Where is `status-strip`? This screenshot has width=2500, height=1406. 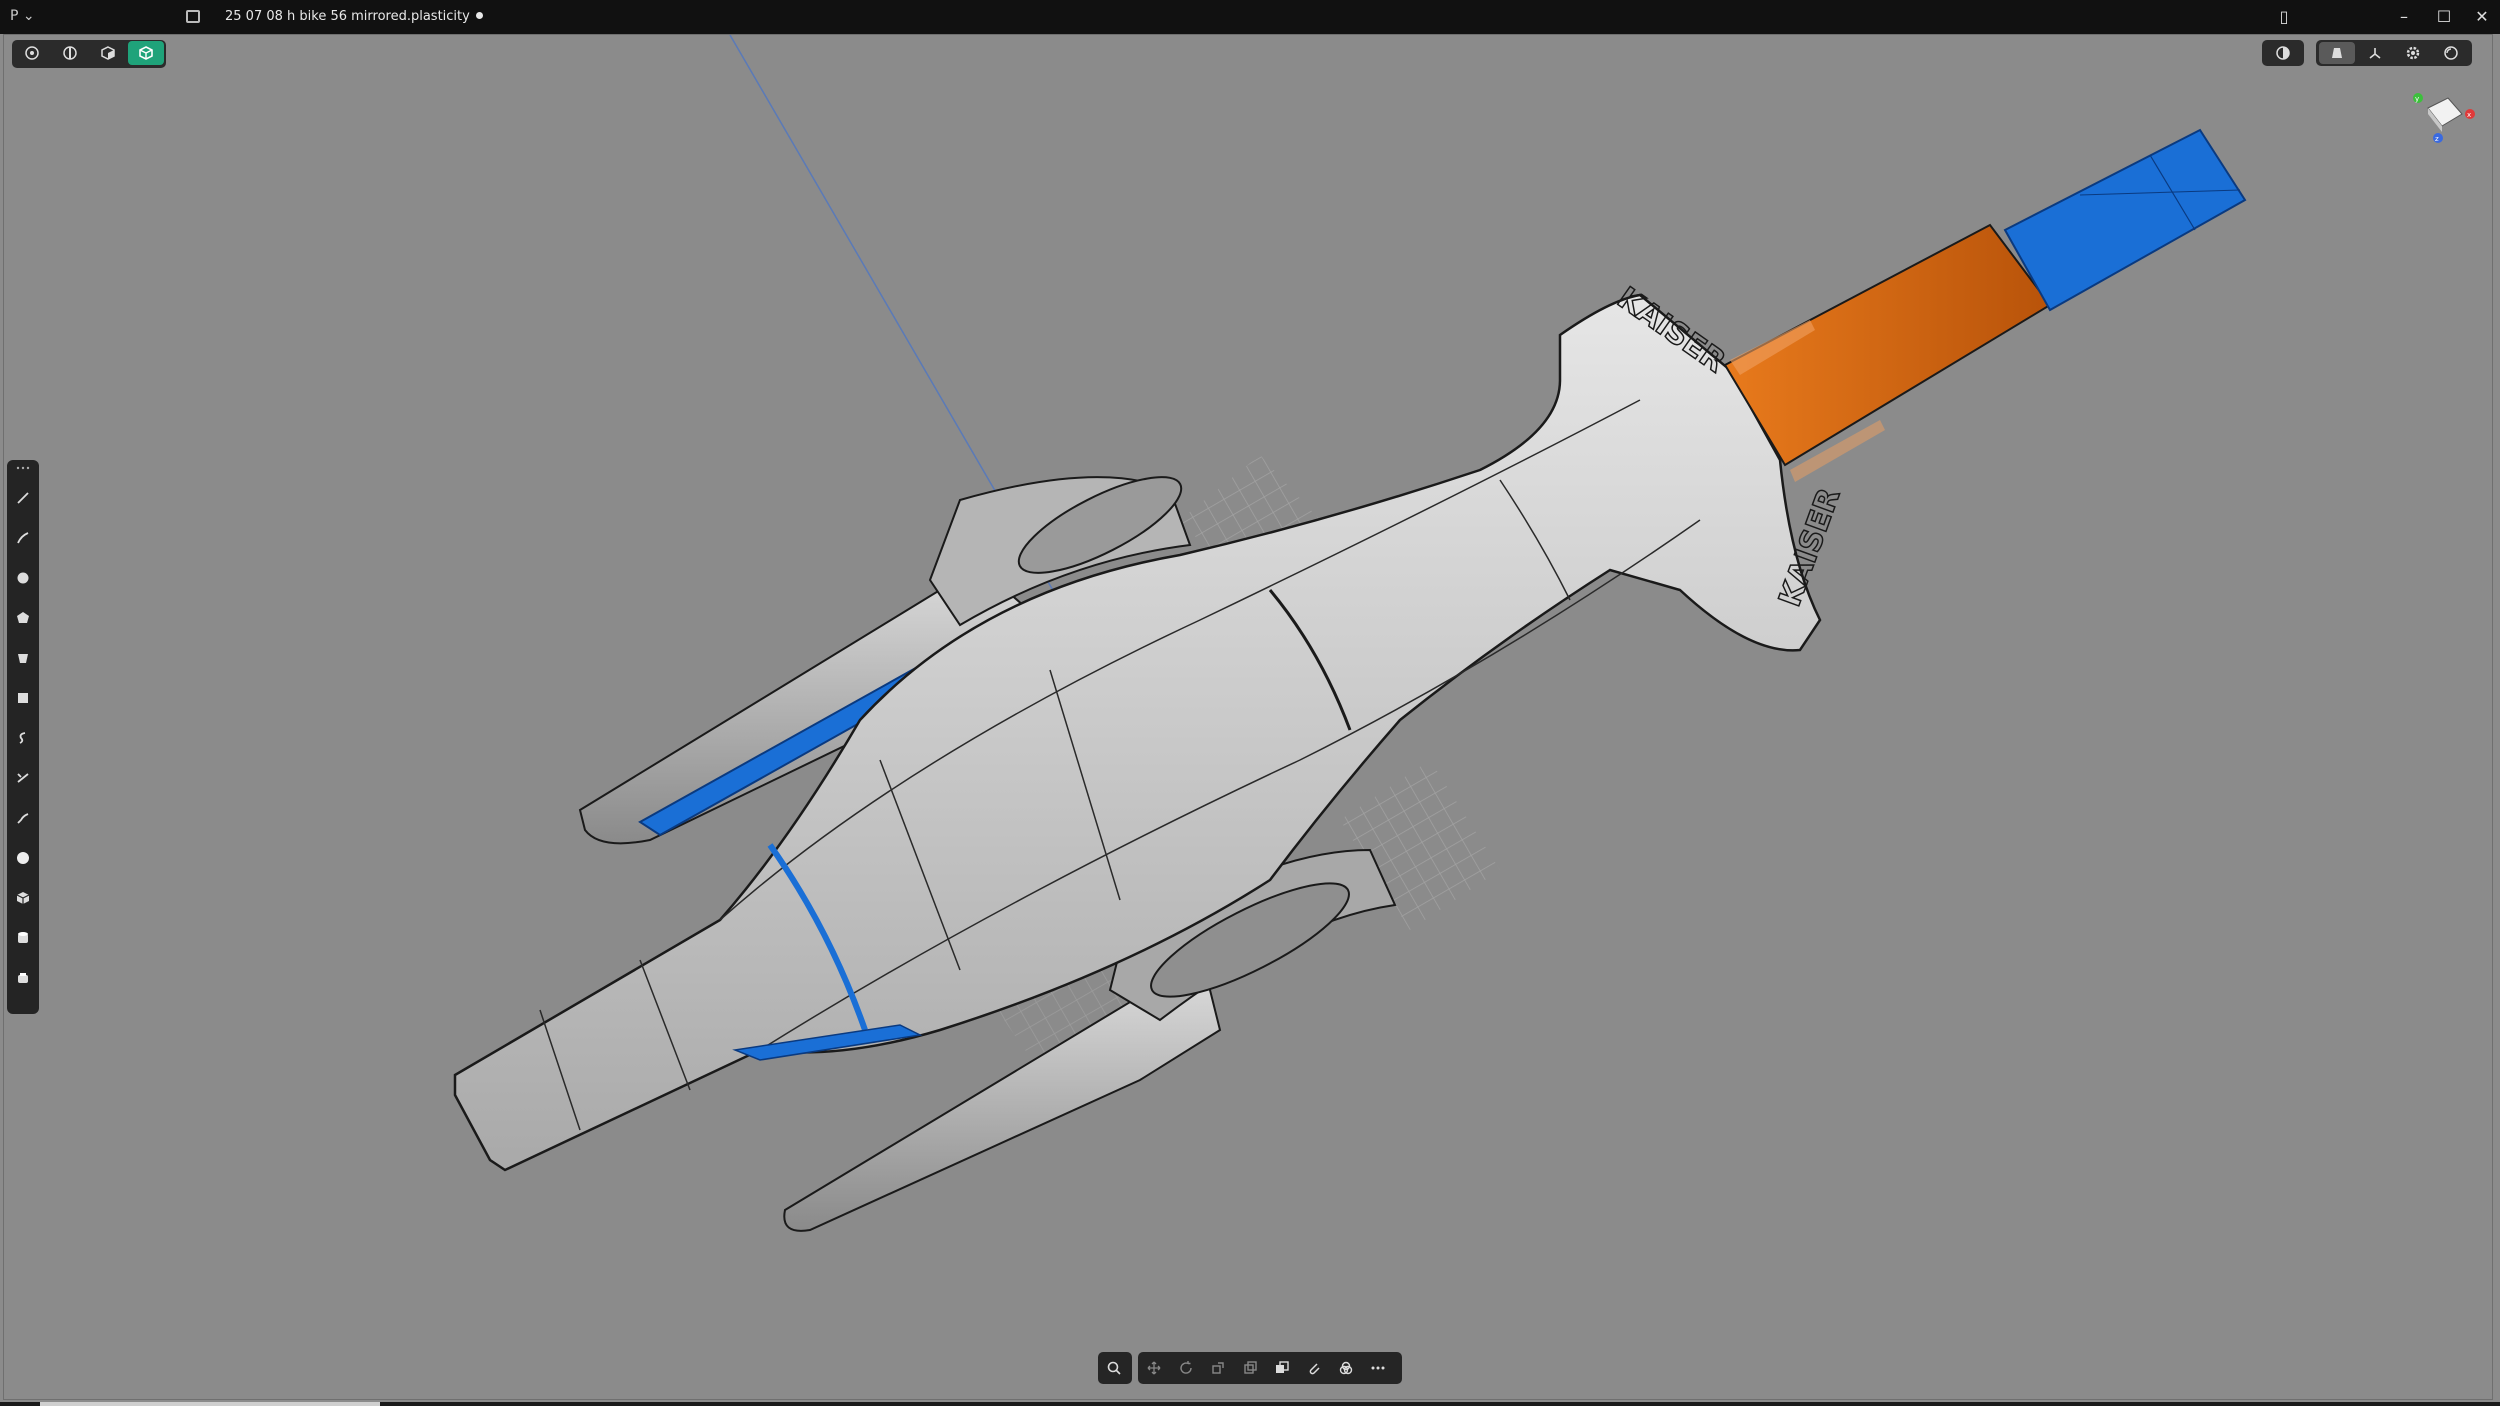
status-strip is located at coordinates (1250, 1404).